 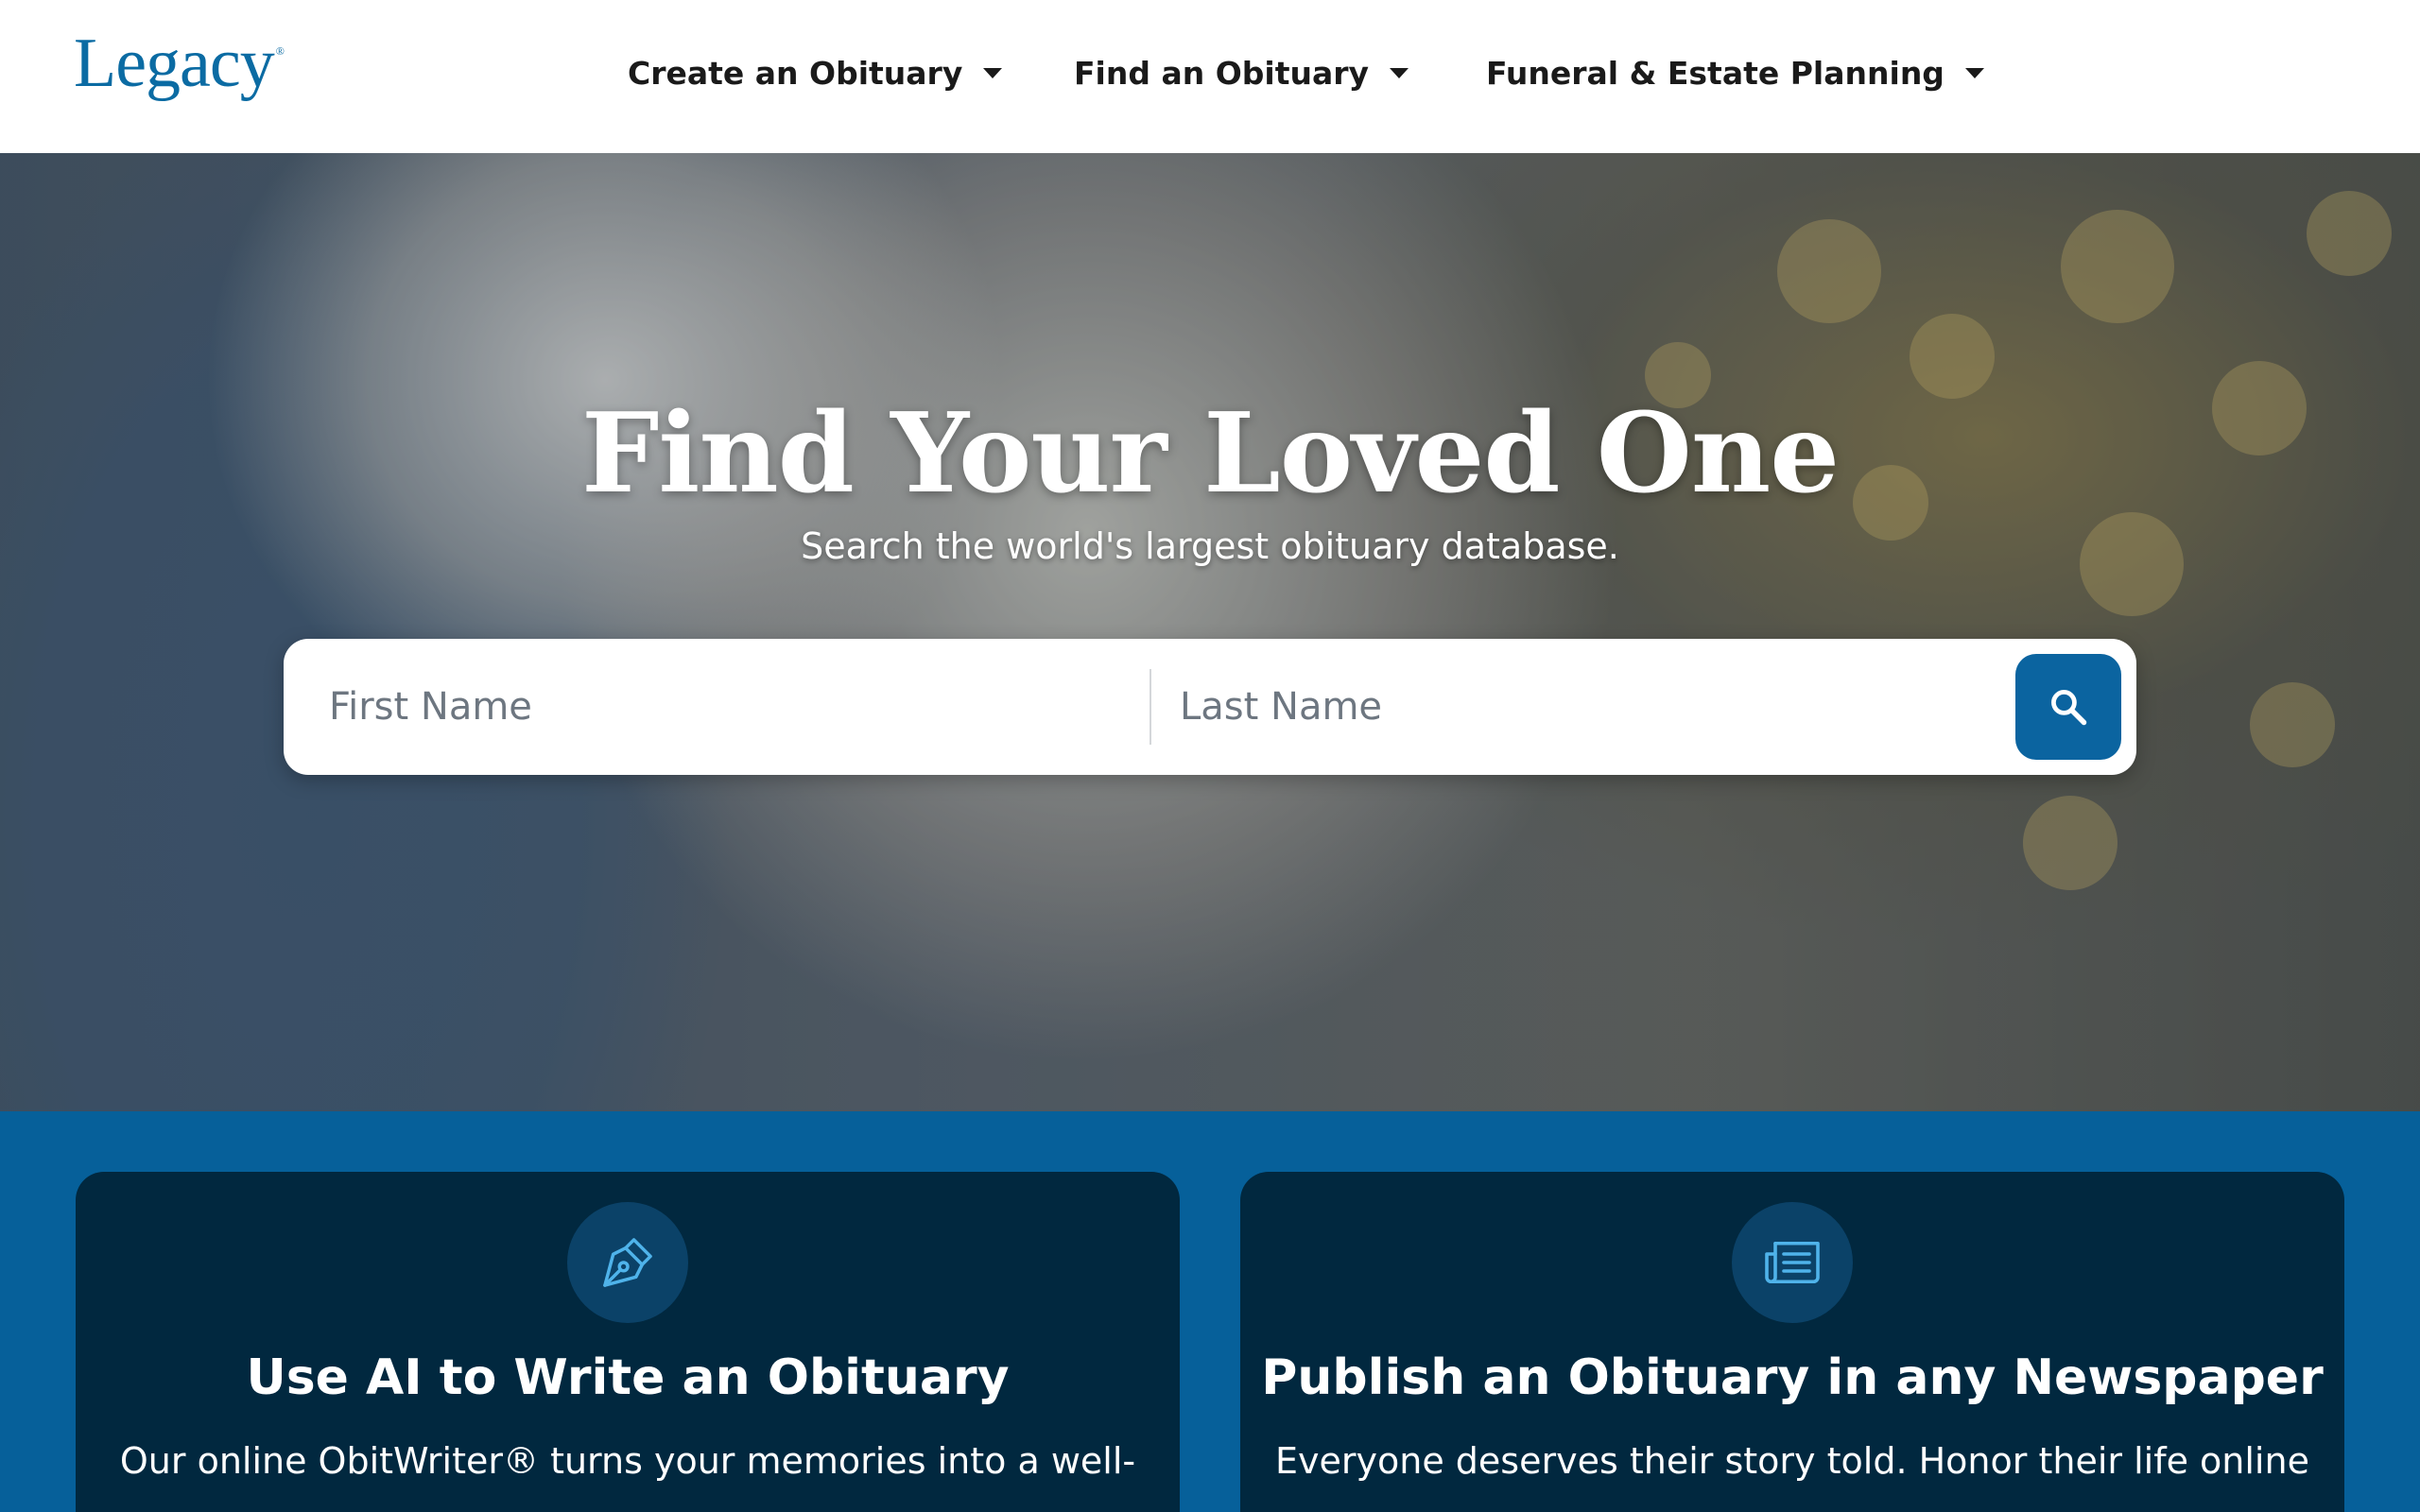 What do you see at coordinates (1587, 707) in the screenshot?
I see `last-name-input` at bounding box center [1587, 707].